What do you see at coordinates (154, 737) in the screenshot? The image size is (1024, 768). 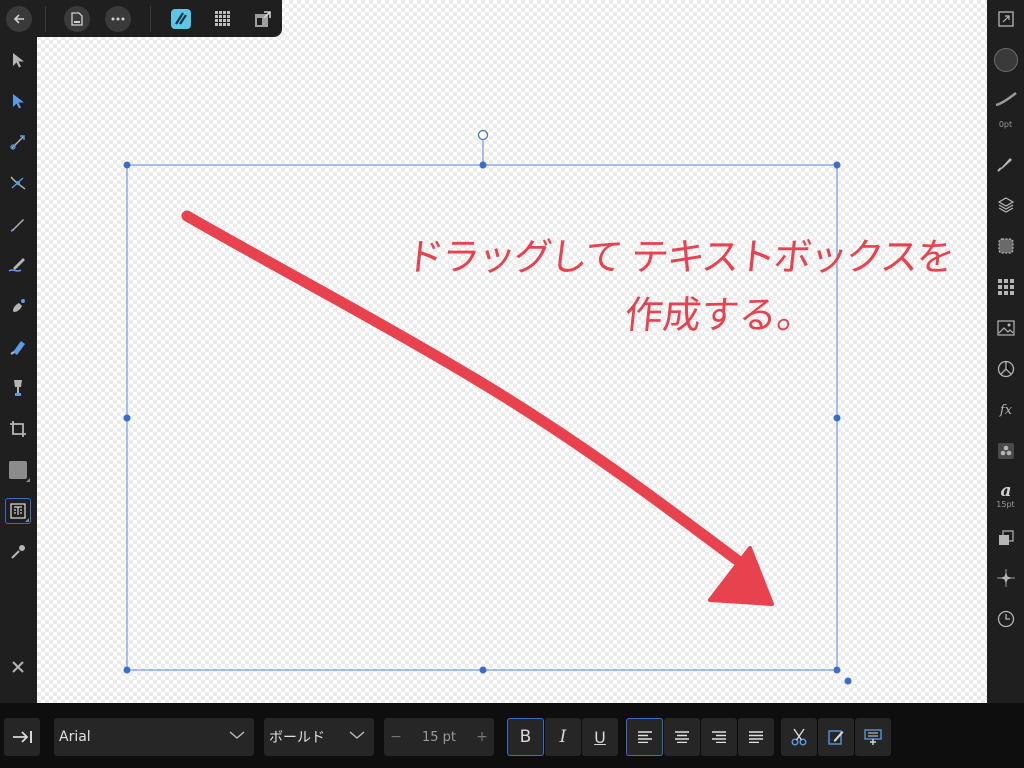 I see `font-family-dropdown: Arial` at bounding box center [154, 737].